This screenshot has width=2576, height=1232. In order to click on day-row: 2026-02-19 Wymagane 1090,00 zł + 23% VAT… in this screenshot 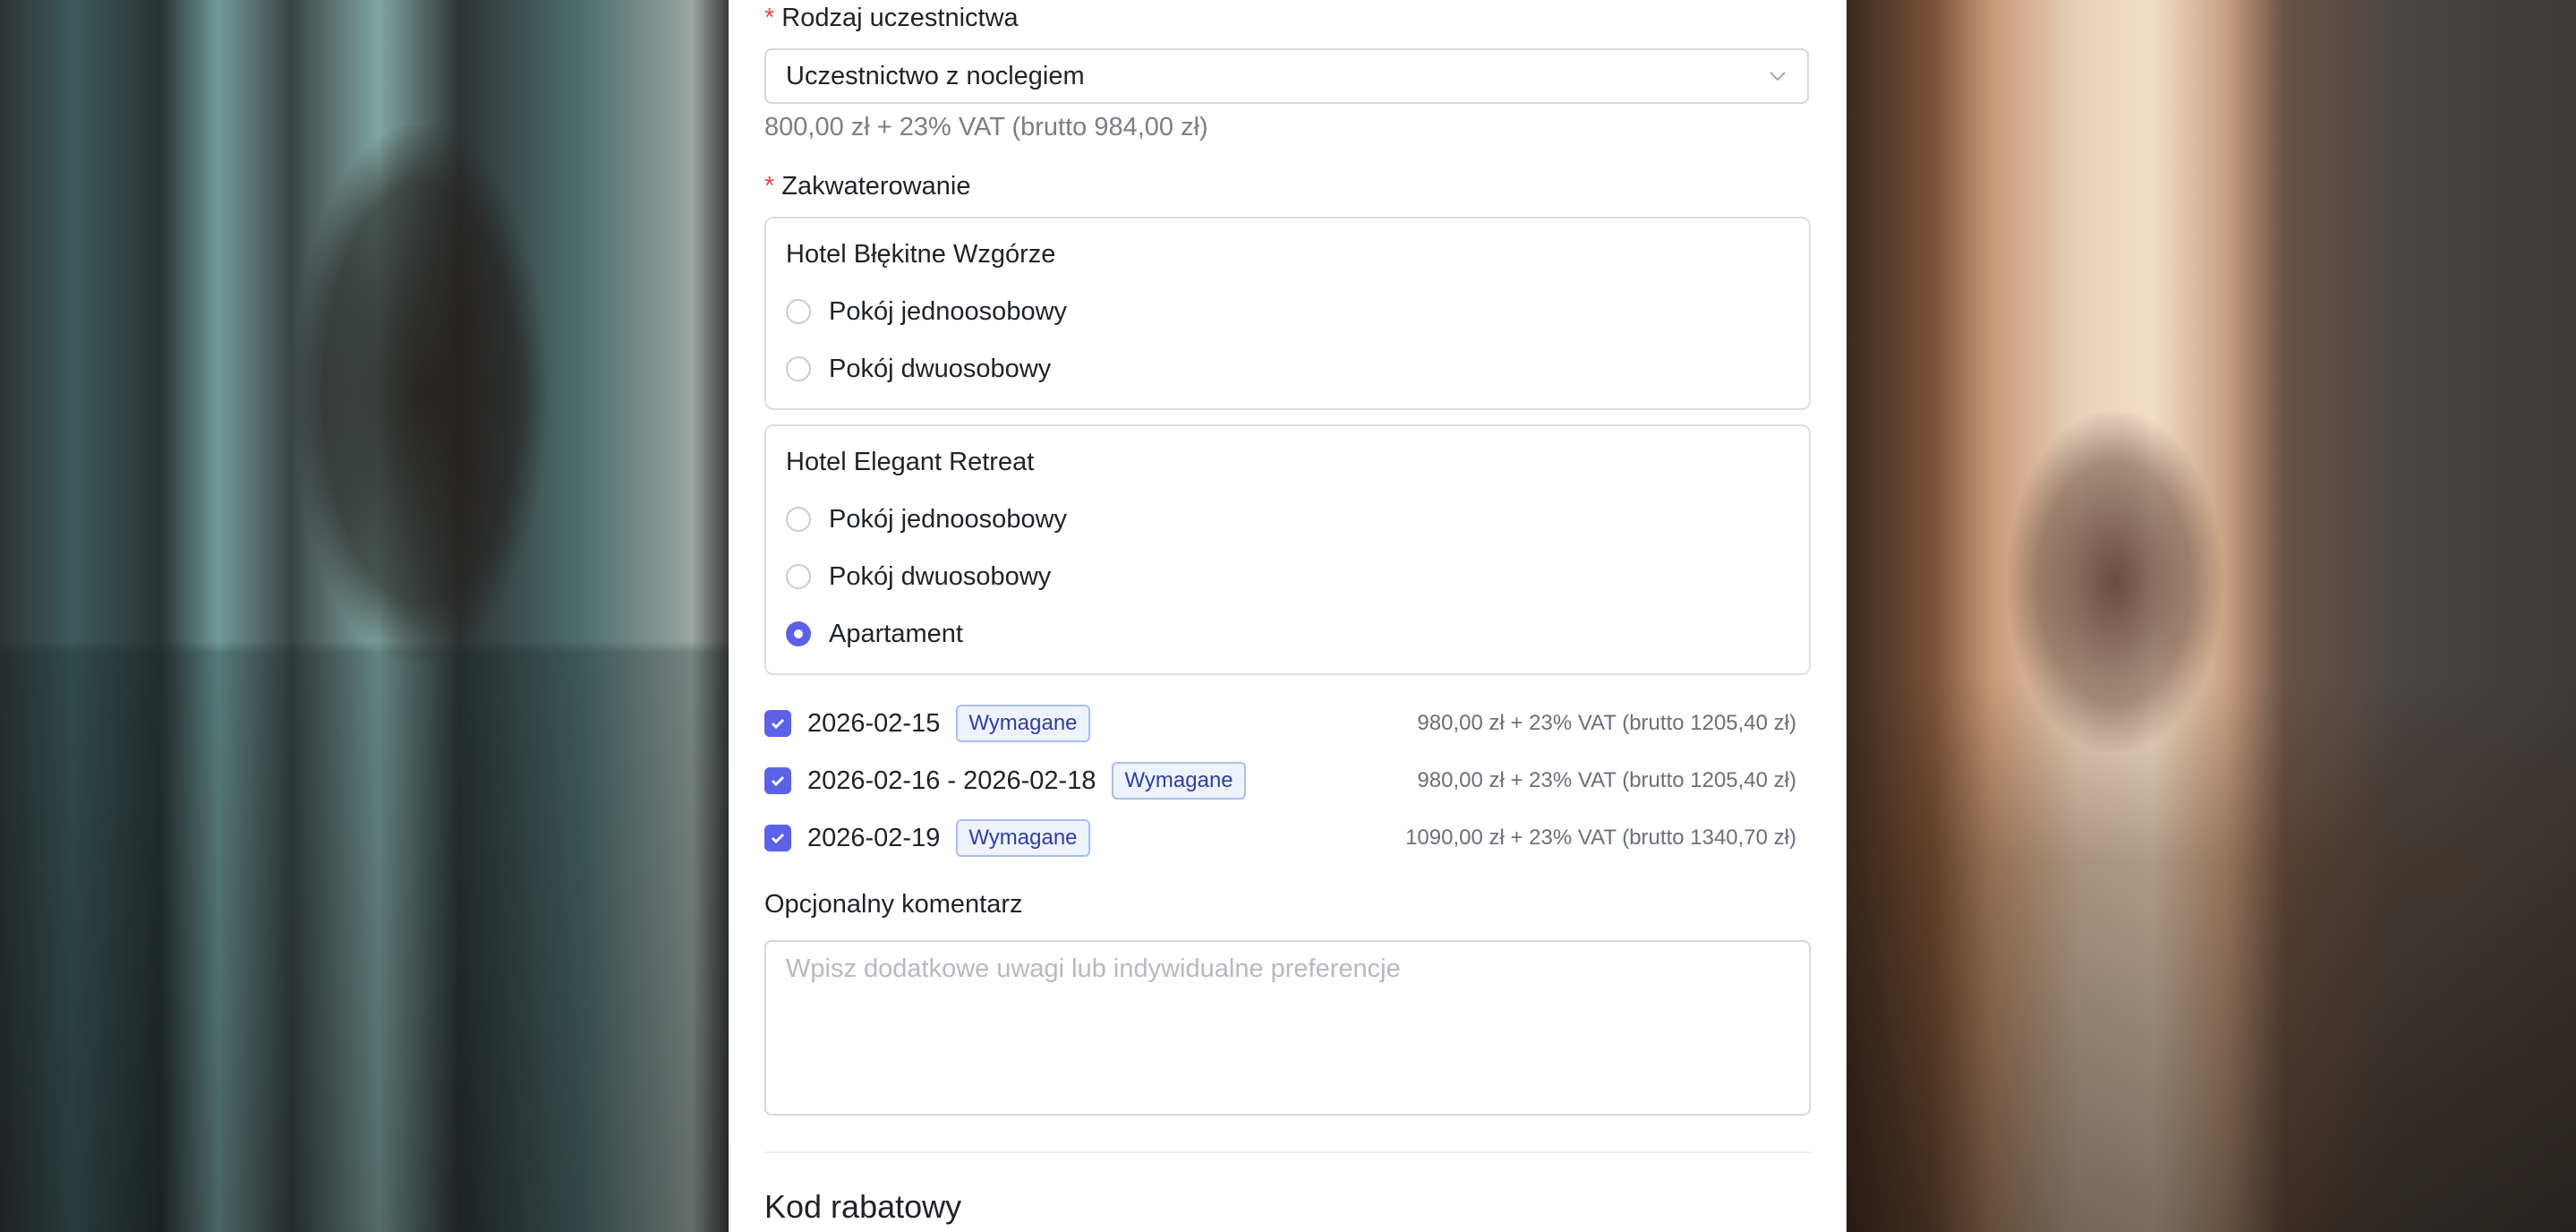, I will do `click(1287, 838)`.